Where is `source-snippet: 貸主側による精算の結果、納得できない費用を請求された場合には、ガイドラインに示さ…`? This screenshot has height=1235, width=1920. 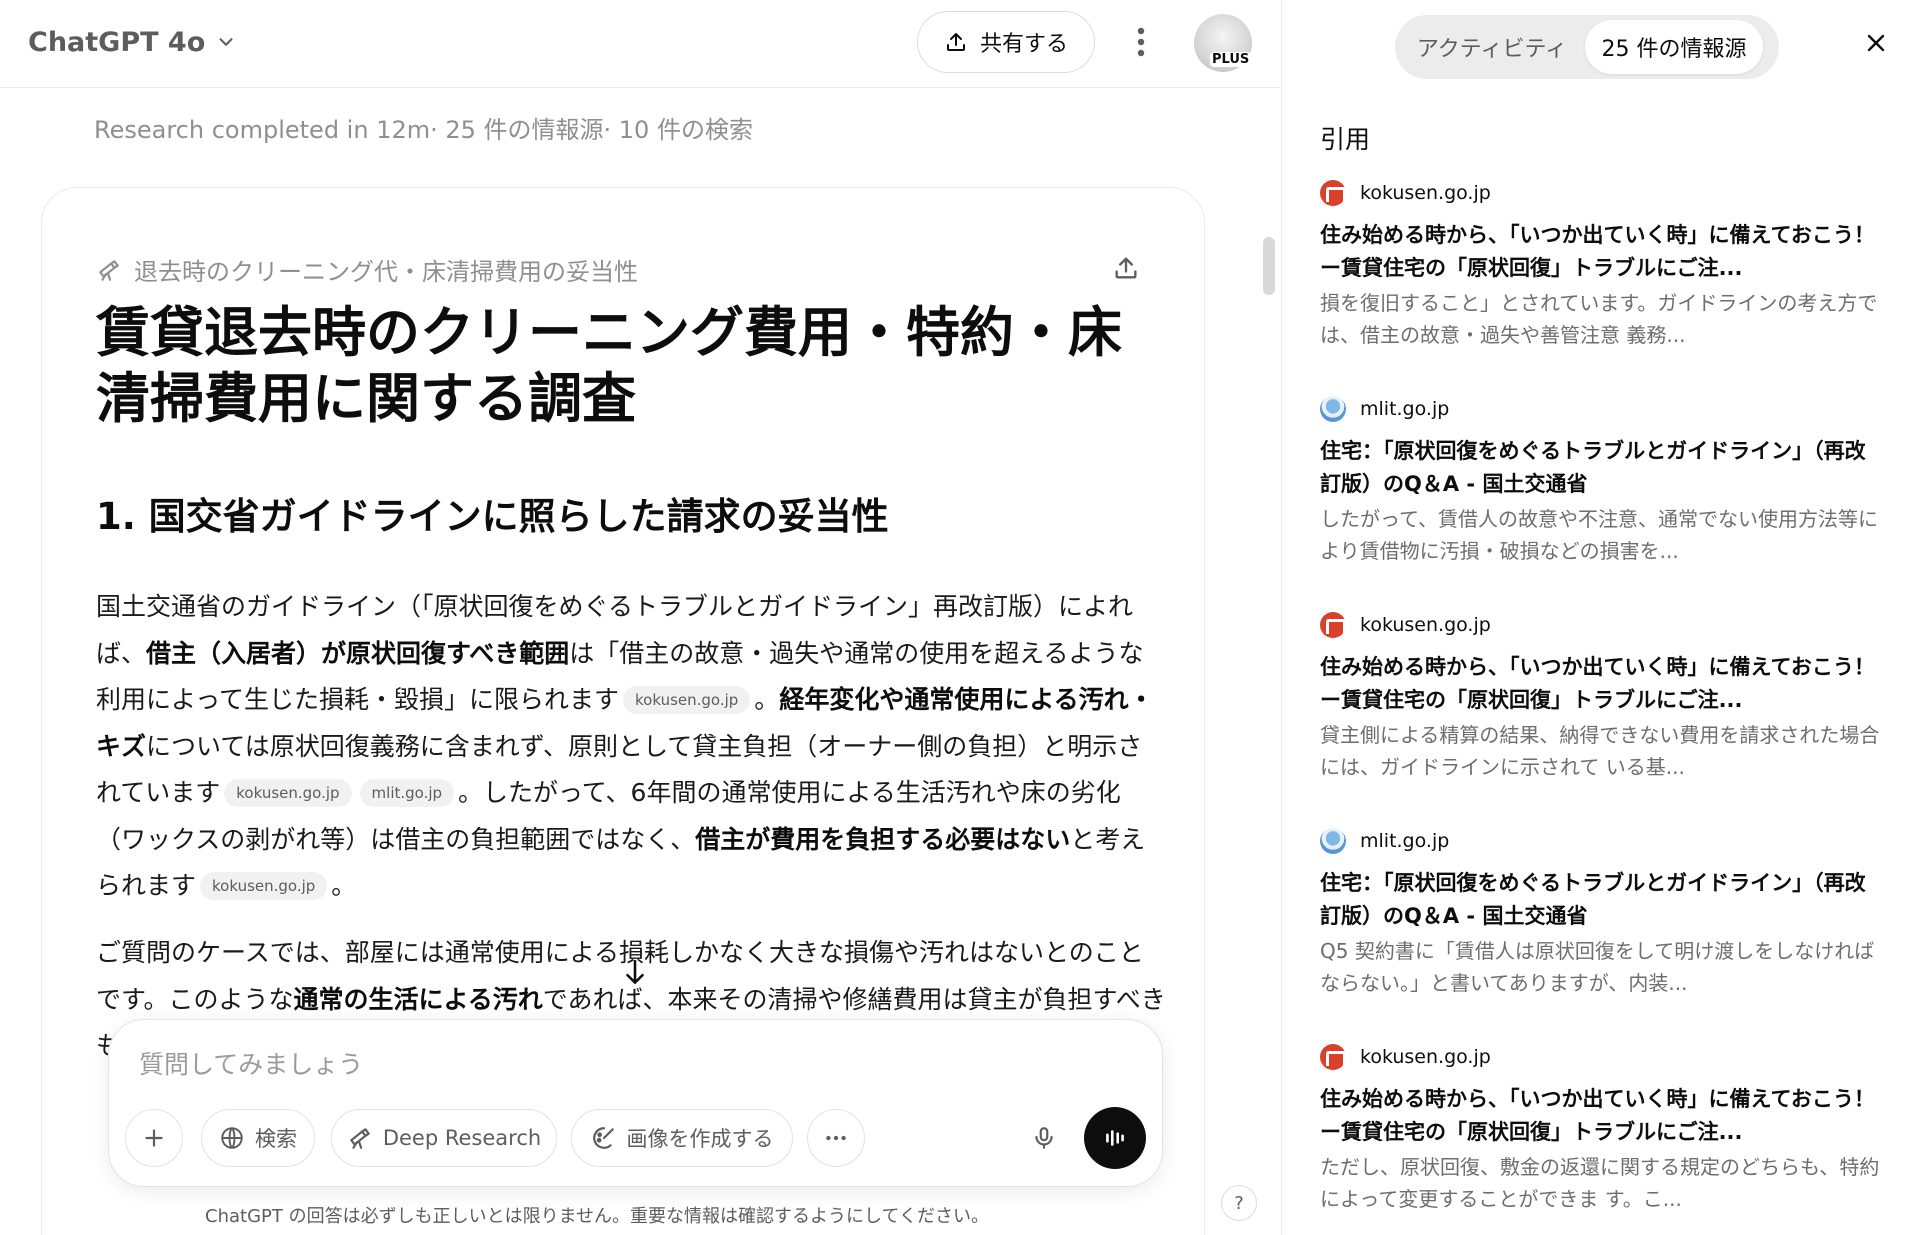 source-snippet: 貸主側による精算の結果、納得できない費用を請求された場合には、ガイドラインに示さ… is located at coordinates (1600, 751).